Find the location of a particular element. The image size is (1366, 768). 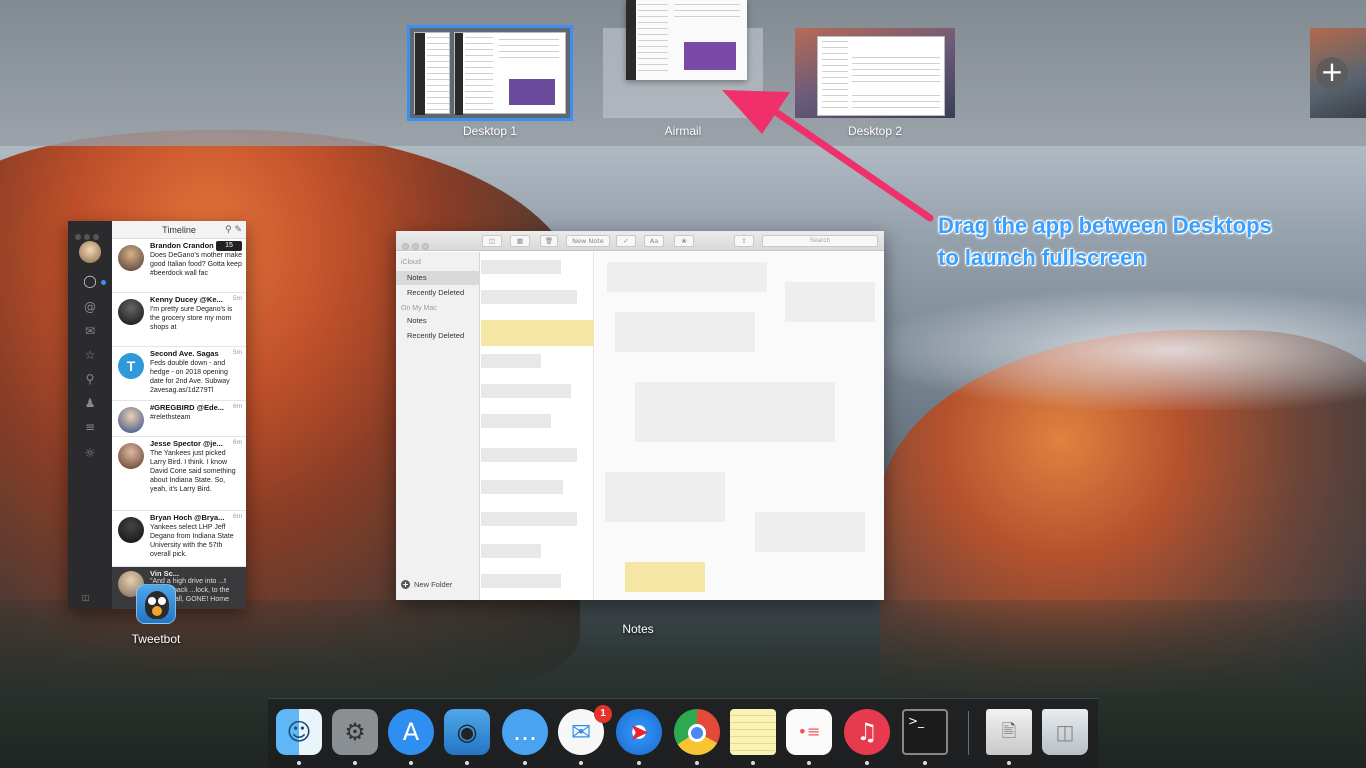

compose-icon: ⚲ ✎ is located at coordinates (233, 230).